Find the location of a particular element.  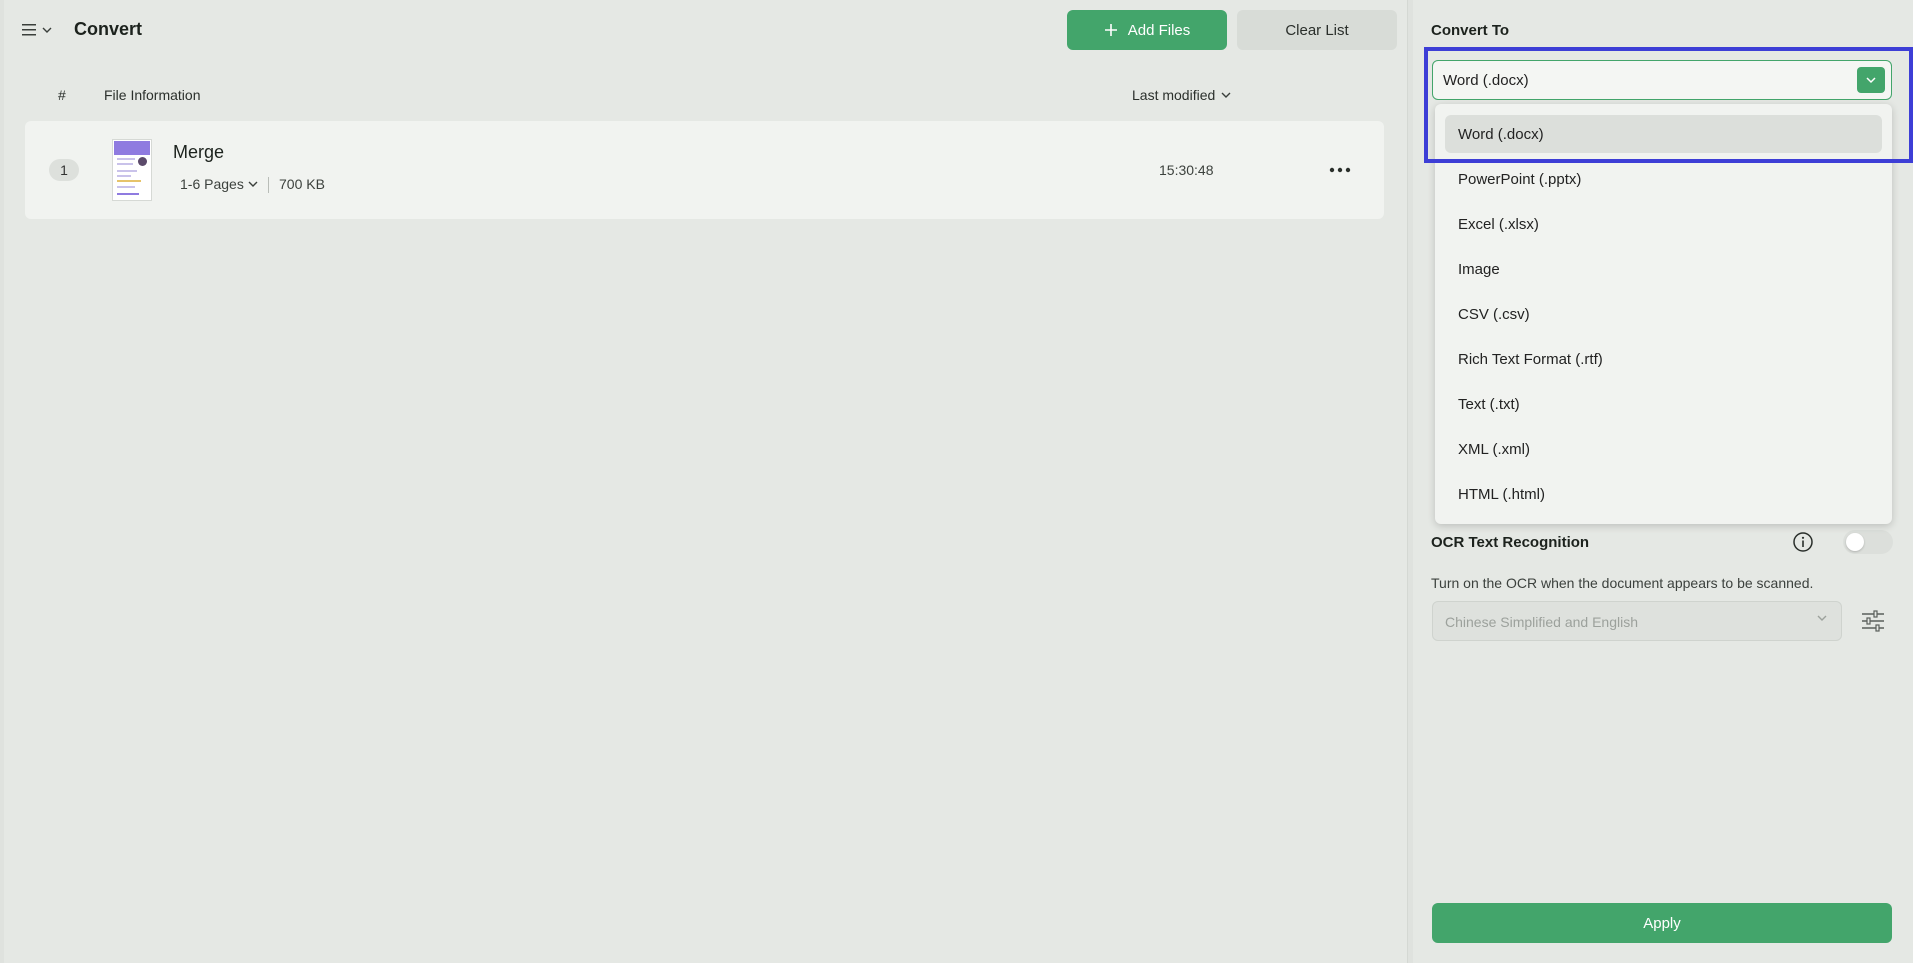

format-option-txt: Text (.txt) is located at coordinates (1663, 404).